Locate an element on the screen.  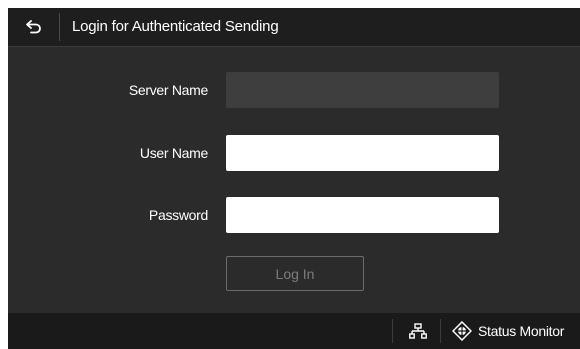
header-bar: Login for Authenticated Sending is located at coordinates (294, 27).